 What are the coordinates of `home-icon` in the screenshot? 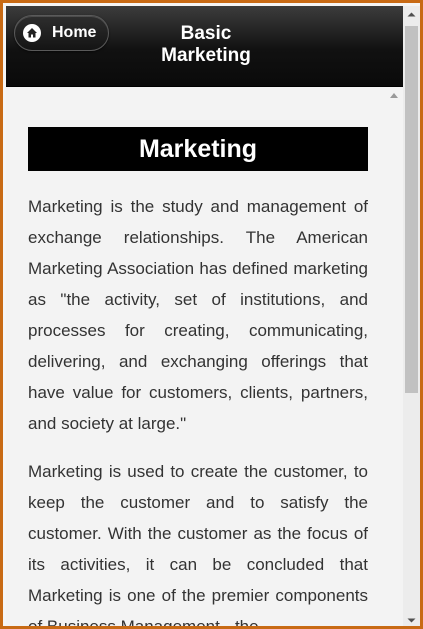 It's located at (32, 33).